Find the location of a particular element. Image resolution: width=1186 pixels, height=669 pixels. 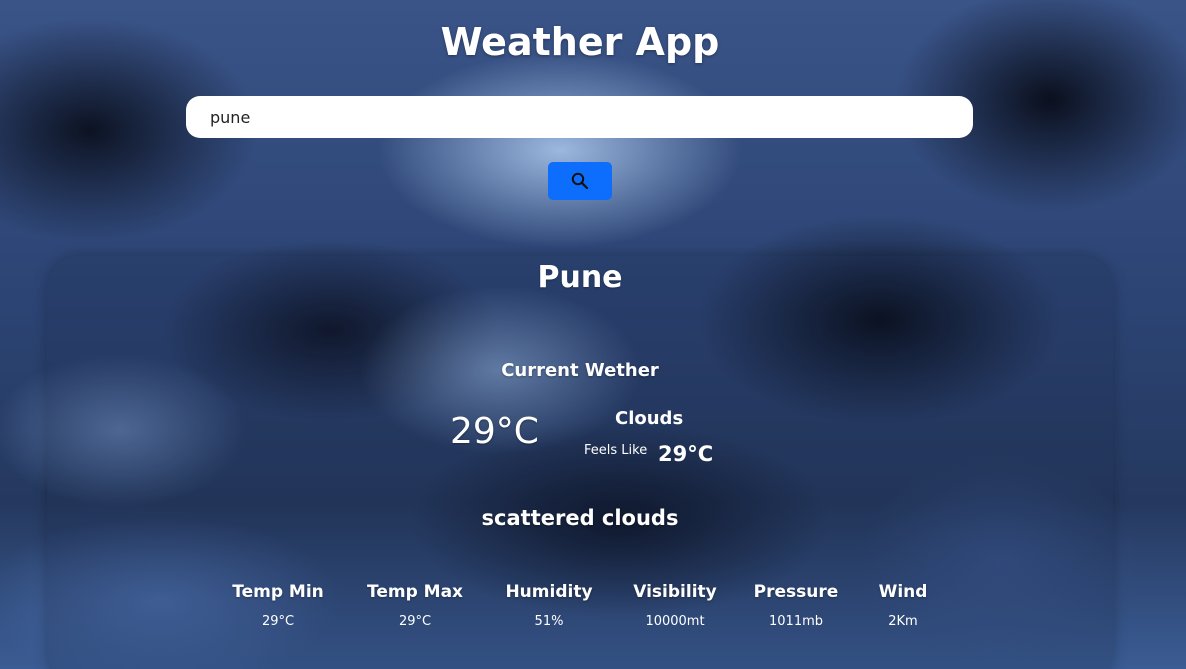

app-title: Weather App is located at coordinates (580, 42).